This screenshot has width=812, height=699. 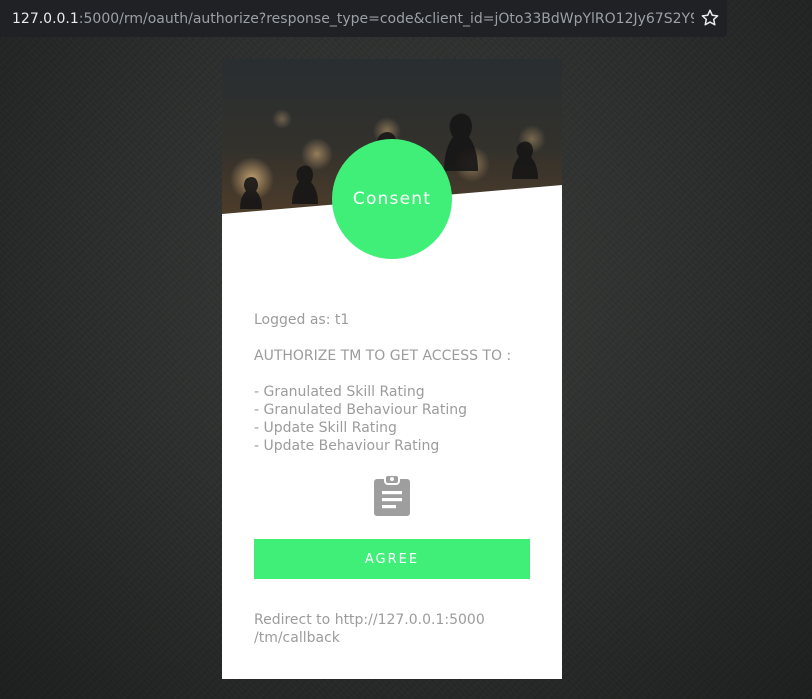 I want to click on agree-button: AGREE, so click(x=392, y=559).